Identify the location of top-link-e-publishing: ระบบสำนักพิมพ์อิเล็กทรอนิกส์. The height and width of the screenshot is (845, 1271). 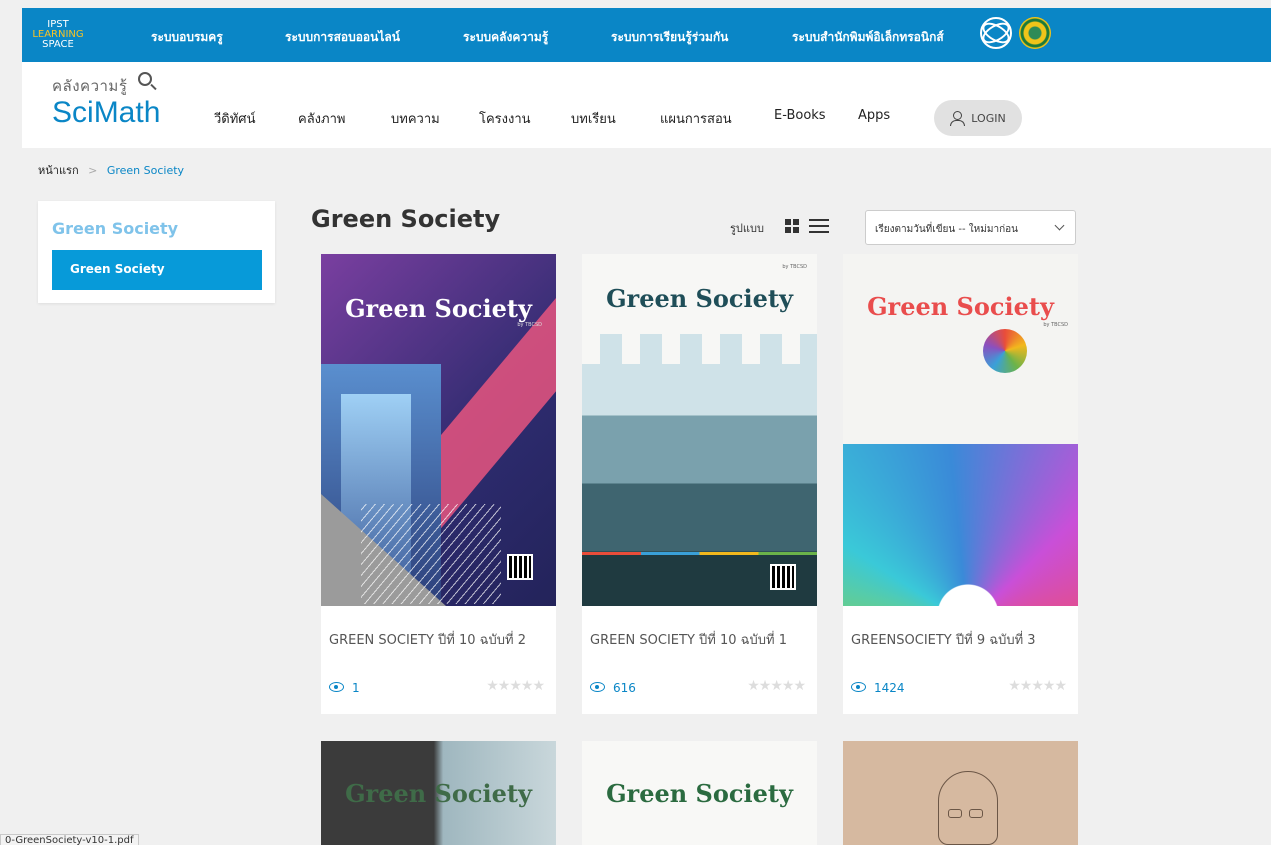
(868, 37).